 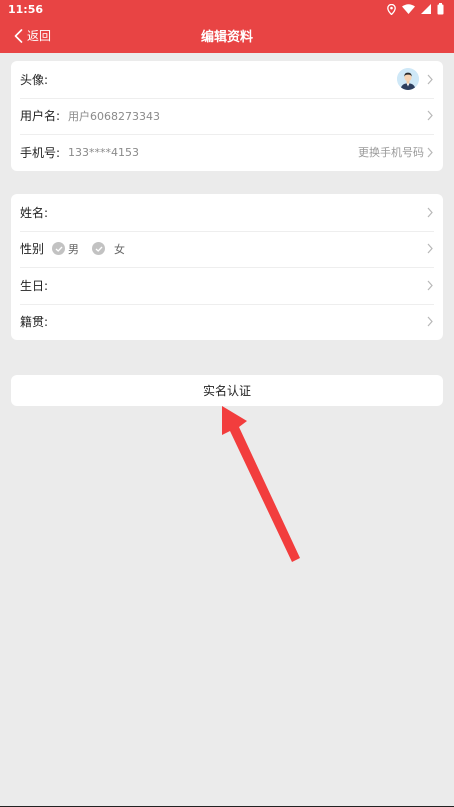 What do you see at coordinates (227, 152) in the screenshot?
I see `phone-row: 手机号: 133****4153 更换手机号码` at bounding box center [227, 152].